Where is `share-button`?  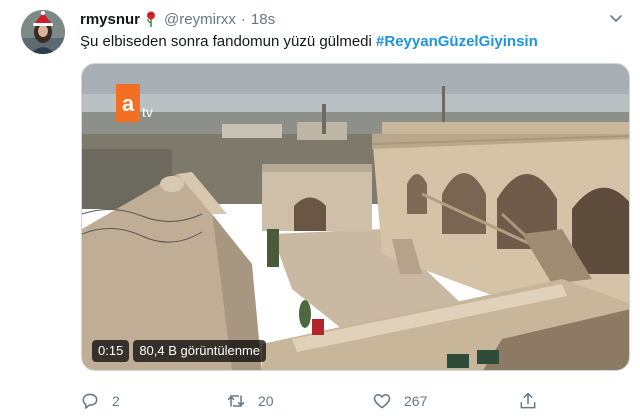 share-button is located at coordinates (528, 401).